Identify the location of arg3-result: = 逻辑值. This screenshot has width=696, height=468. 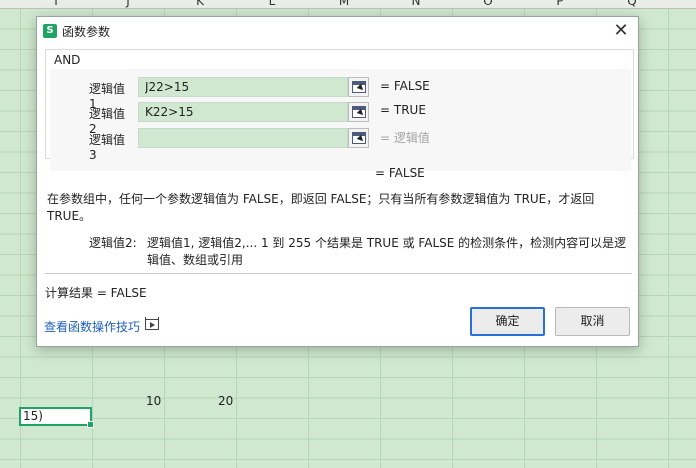
(405, 138).